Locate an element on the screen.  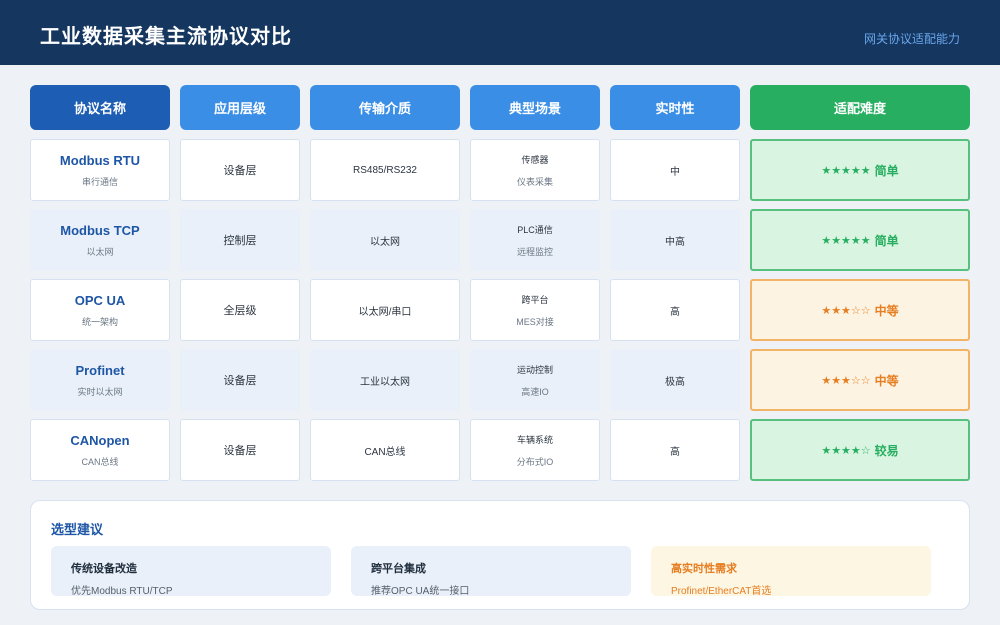
advice-card-realtime: 高实时性需求 Profinet/EtherCAT首选 is located at coordinates (791, 571).